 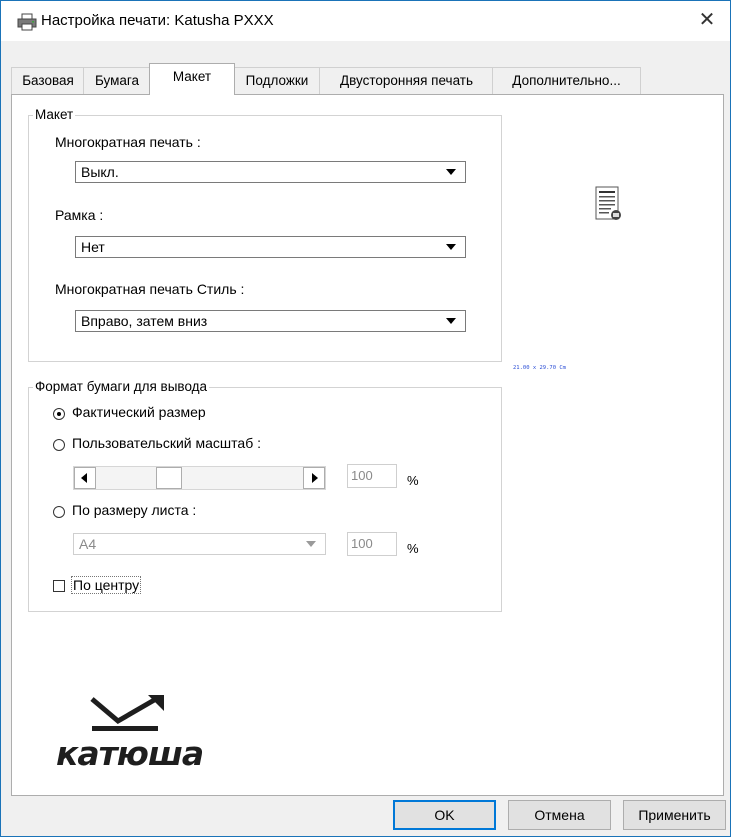 I want to click on scroll-left-icon, so click(x=85, y=478).